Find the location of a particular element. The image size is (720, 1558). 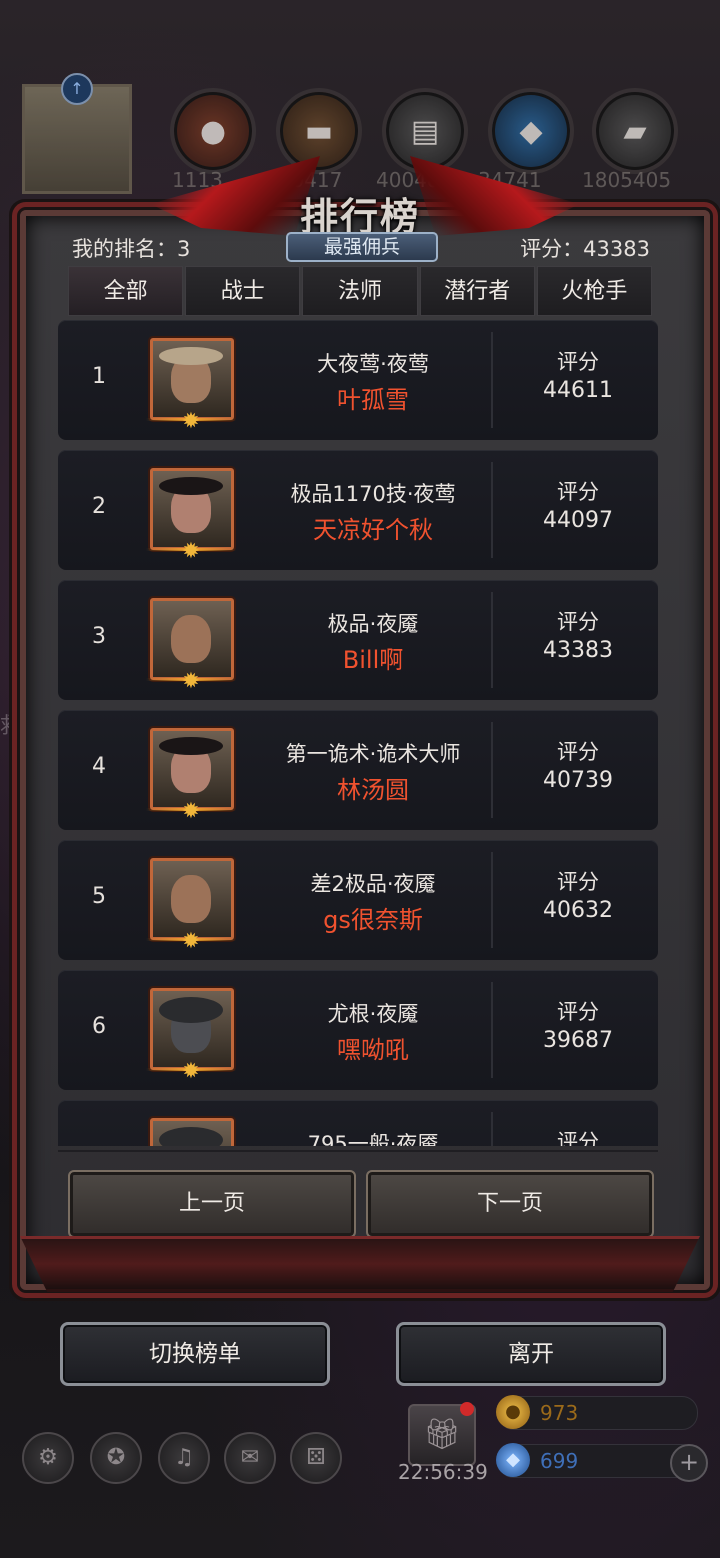

gear-slot-crystal-icon: ◆ is located at coordinates (531, 131).